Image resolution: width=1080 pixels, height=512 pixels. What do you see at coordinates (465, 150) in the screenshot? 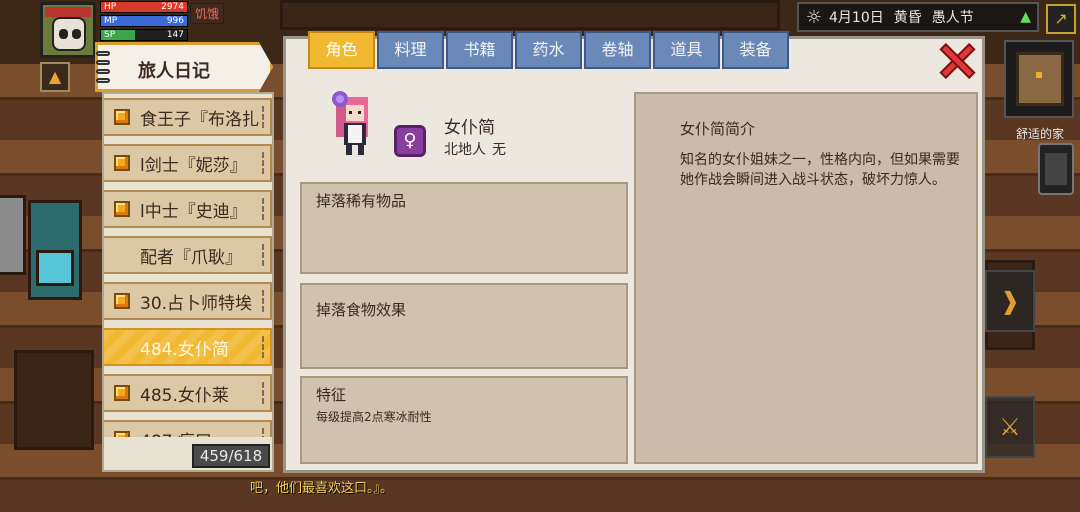
I see `character-origin: 北地人` at bounding box center [465, 150].